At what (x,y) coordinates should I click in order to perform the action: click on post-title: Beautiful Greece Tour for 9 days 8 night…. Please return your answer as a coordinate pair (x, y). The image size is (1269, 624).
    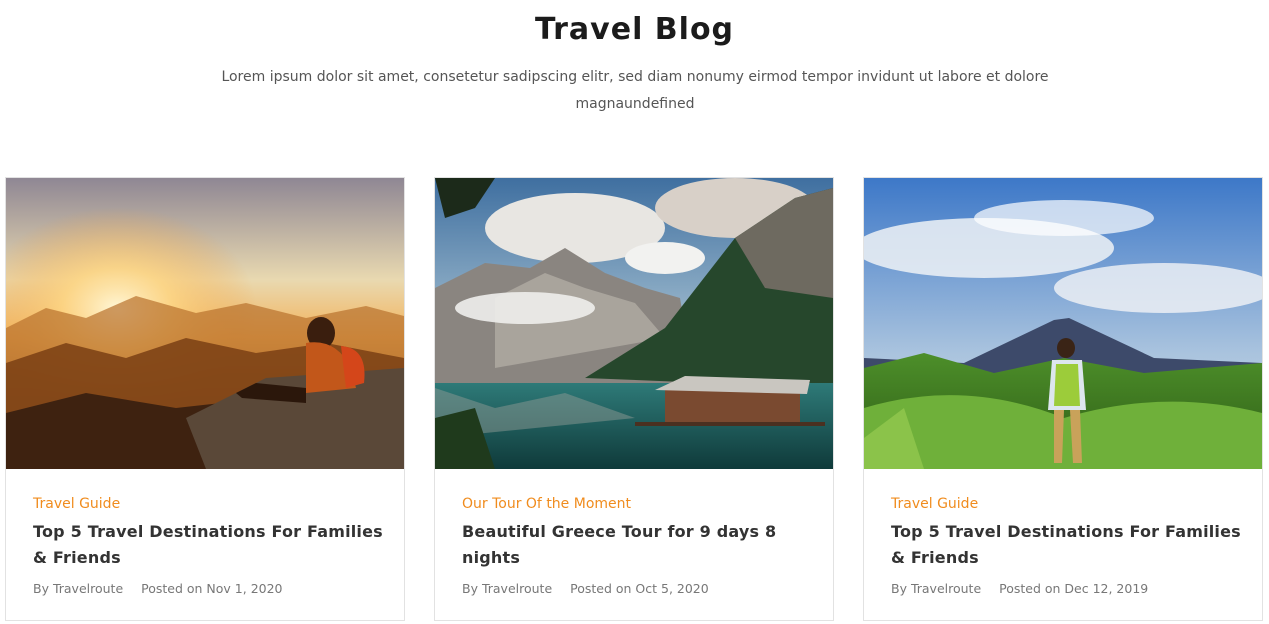
    Looking at the image, I should click on (637, 545).